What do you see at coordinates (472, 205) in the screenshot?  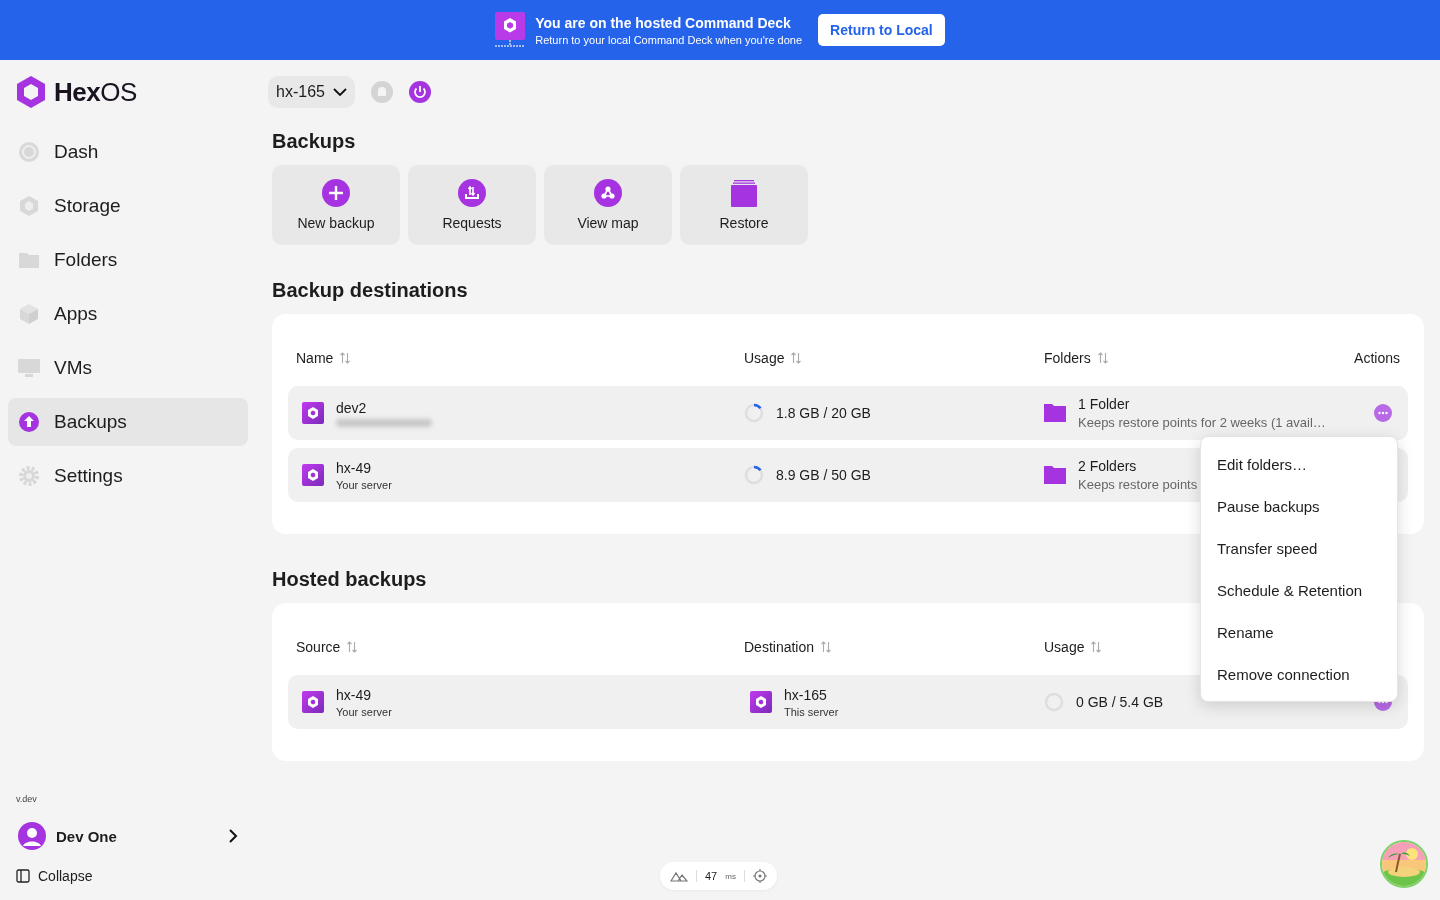 I see `action-tile: Requests` at bounding box center [472, 205].